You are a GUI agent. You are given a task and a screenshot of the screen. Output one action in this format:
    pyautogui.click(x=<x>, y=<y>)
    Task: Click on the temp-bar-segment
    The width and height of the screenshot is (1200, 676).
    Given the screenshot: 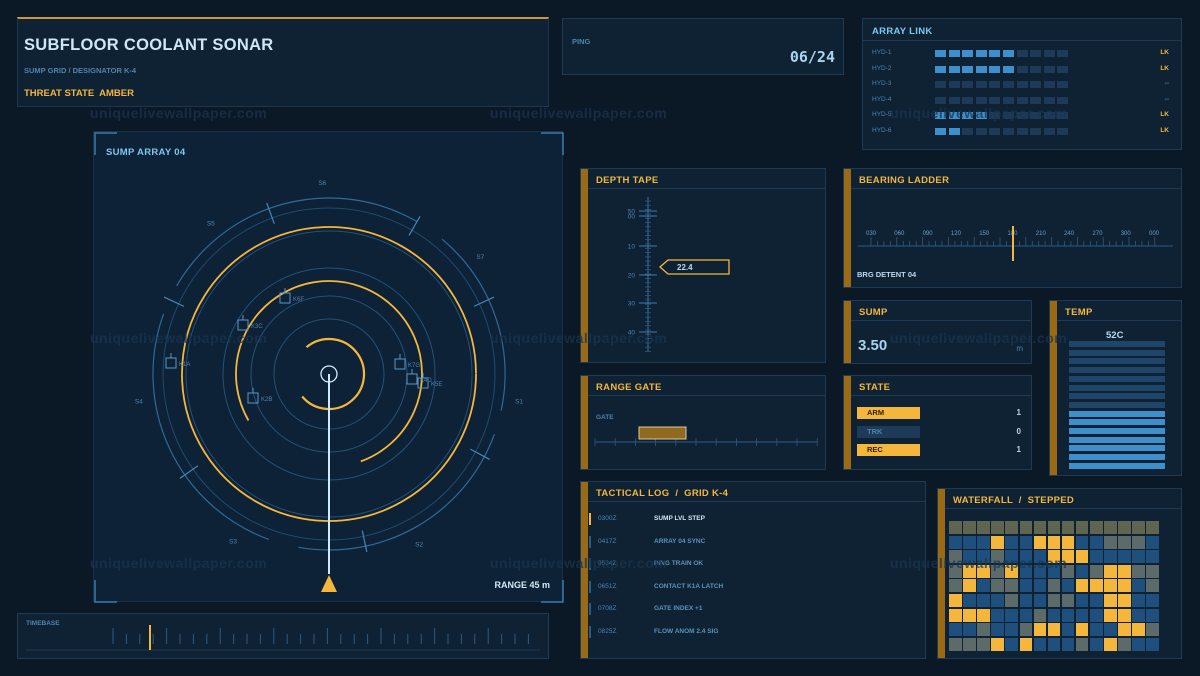 What is the action you would take?
    pyautogui.click(x=1117, y=370)
    